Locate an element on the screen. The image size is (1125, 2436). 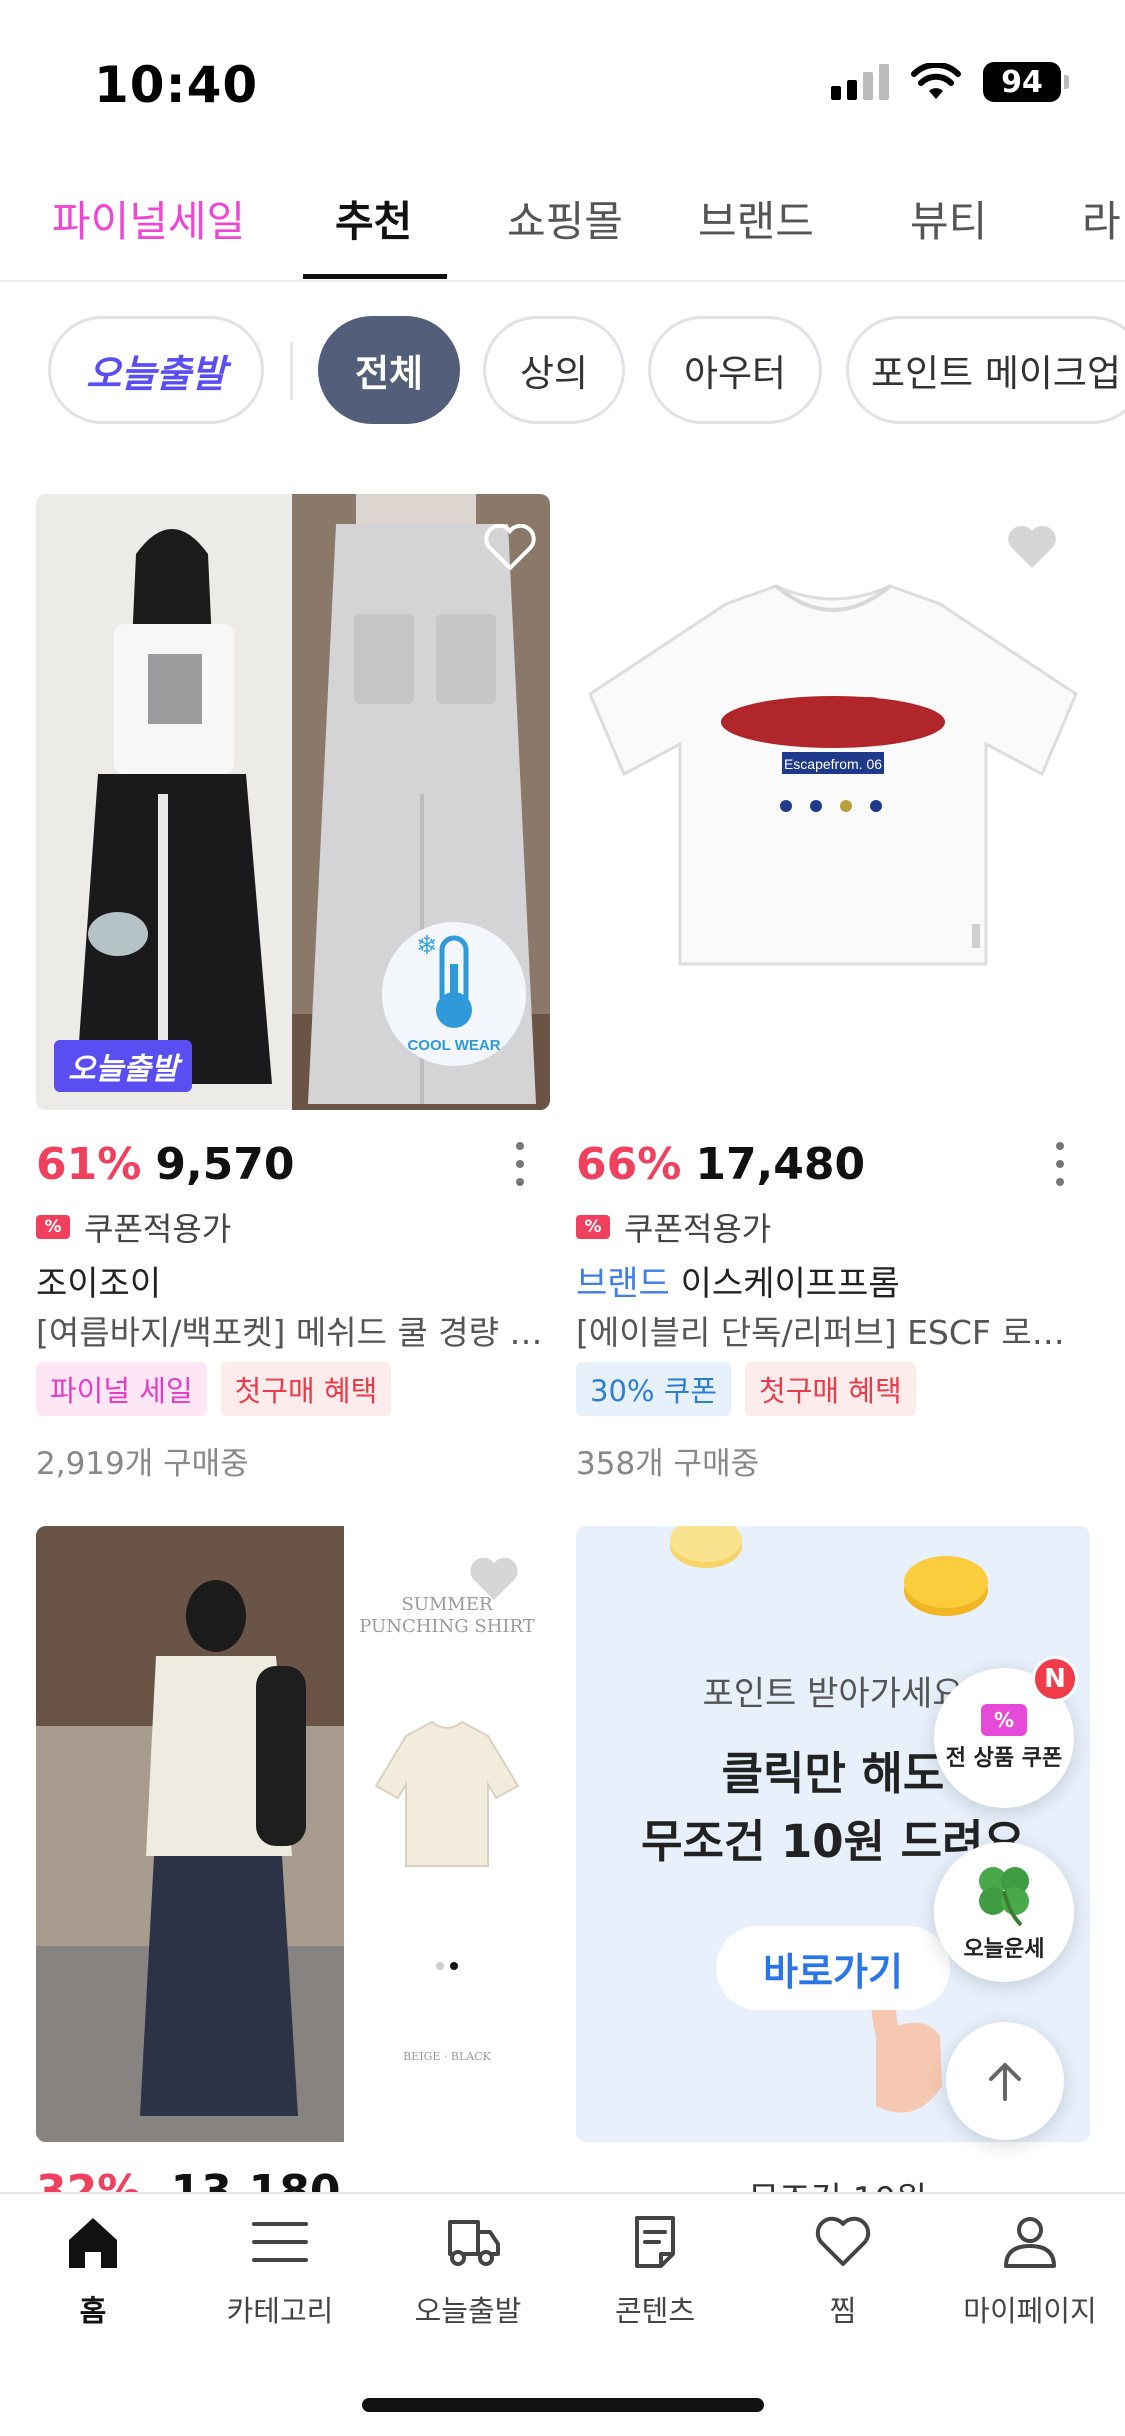
nav-contents-label: 콘텐츠 is located at coordinates (655, 2311).